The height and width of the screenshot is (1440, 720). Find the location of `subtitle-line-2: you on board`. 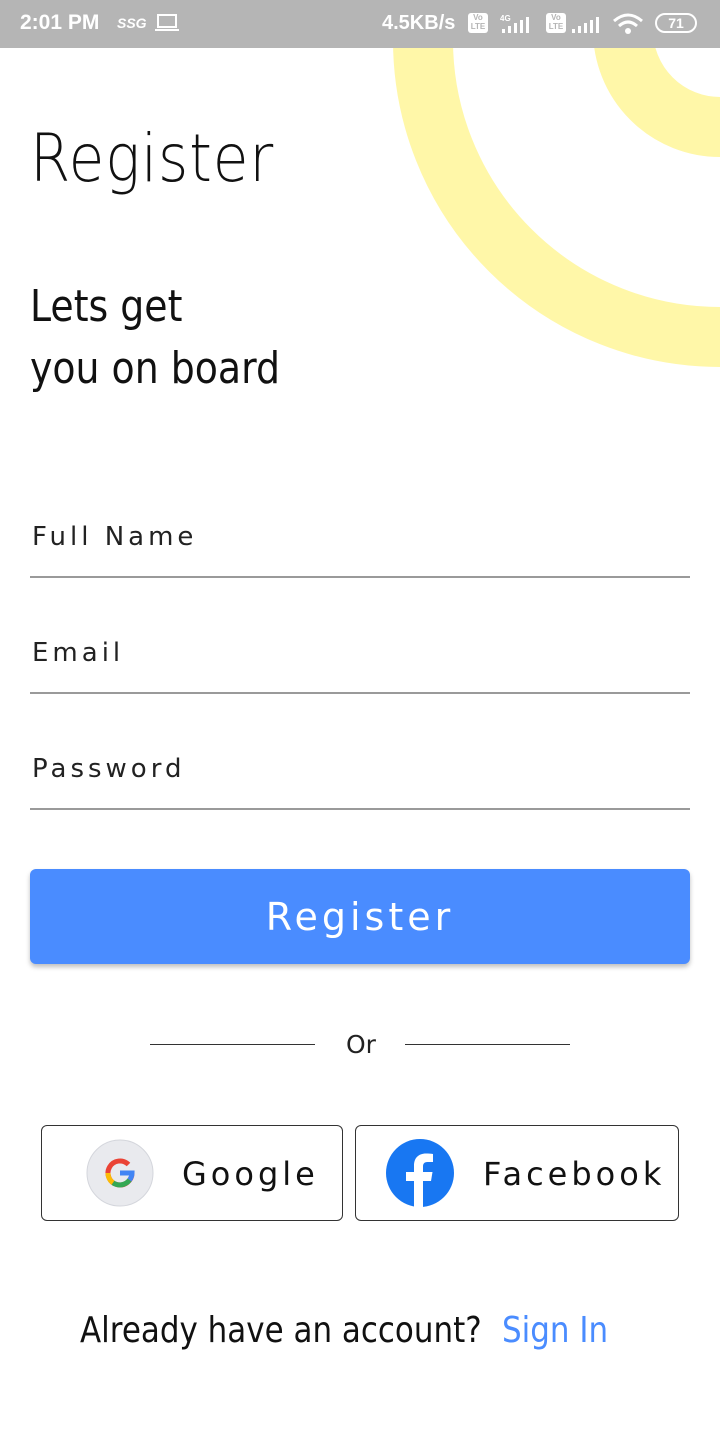

subtitle-line-2: you on board is located at coordinates (155, 368).